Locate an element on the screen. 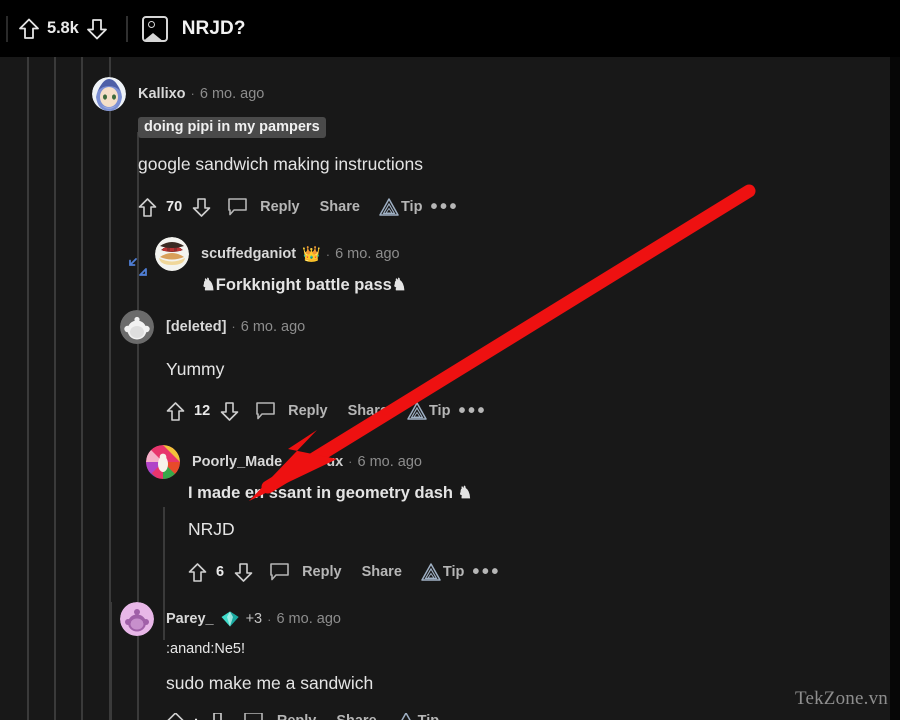 The height and width of the screenshot is (720, 900). header-separator is located at coordinates (126, 28).